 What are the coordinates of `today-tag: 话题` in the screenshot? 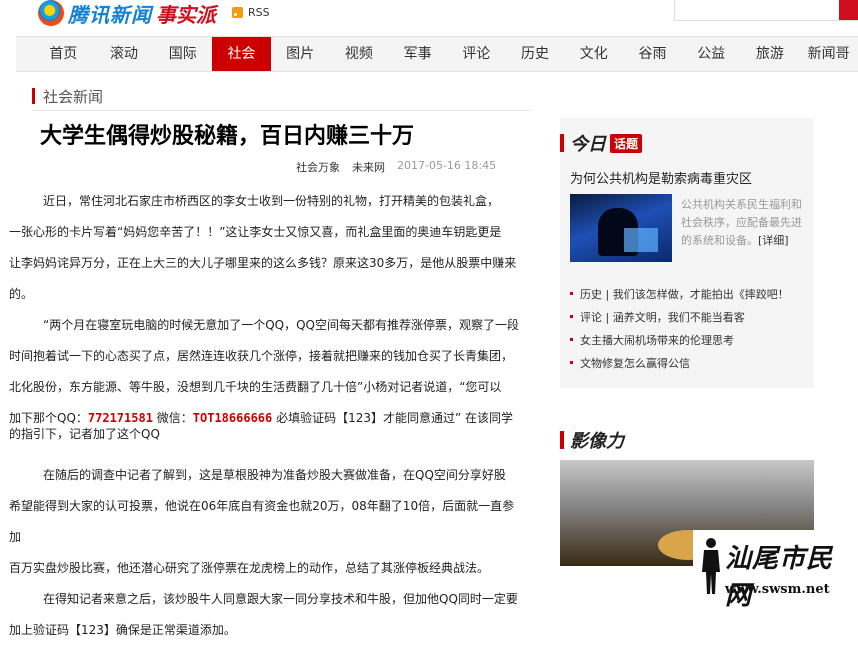 It's located at (626, 143).